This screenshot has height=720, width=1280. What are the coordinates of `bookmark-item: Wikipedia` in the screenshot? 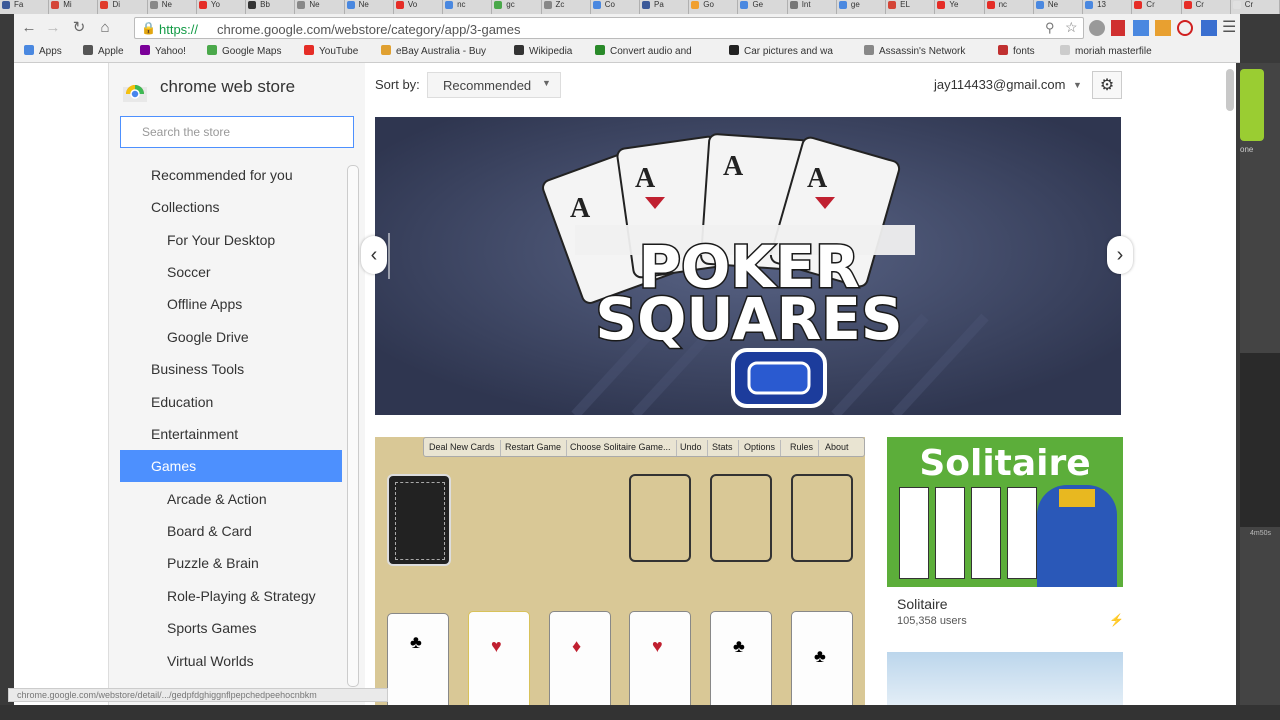 It's located at (543, 51).